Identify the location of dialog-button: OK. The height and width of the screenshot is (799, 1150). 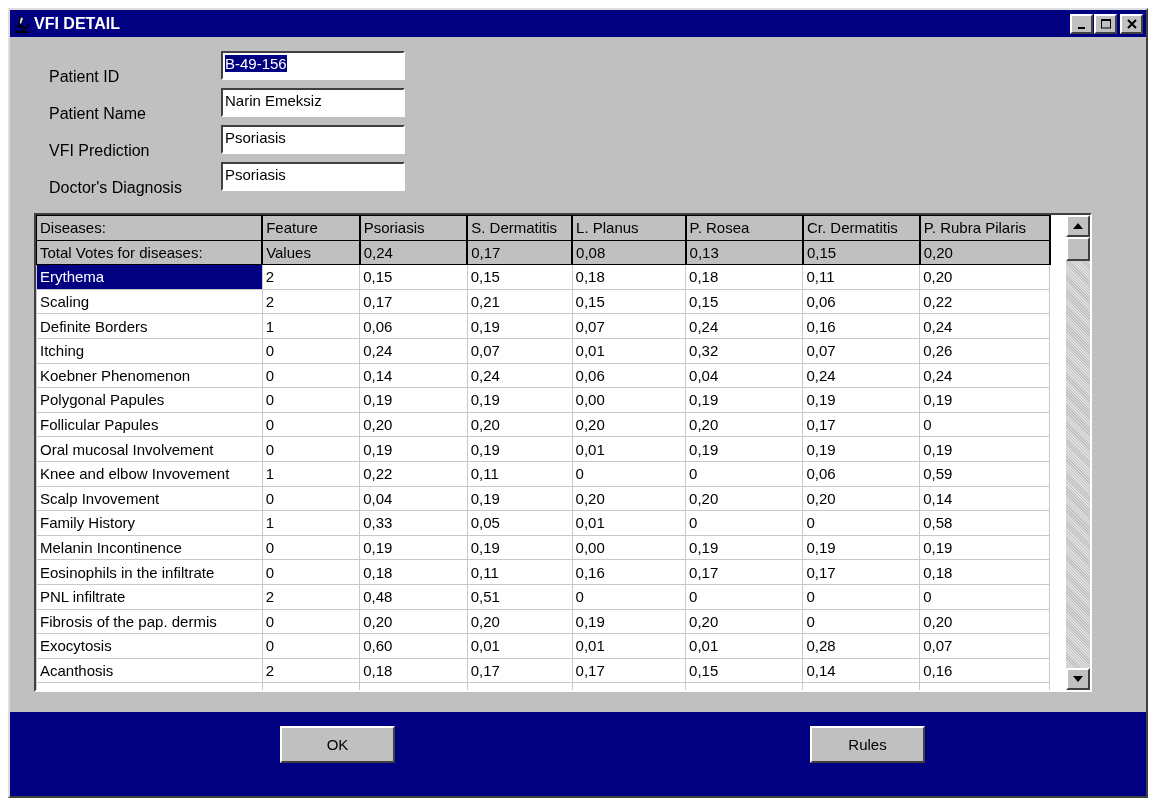
(337, 744).